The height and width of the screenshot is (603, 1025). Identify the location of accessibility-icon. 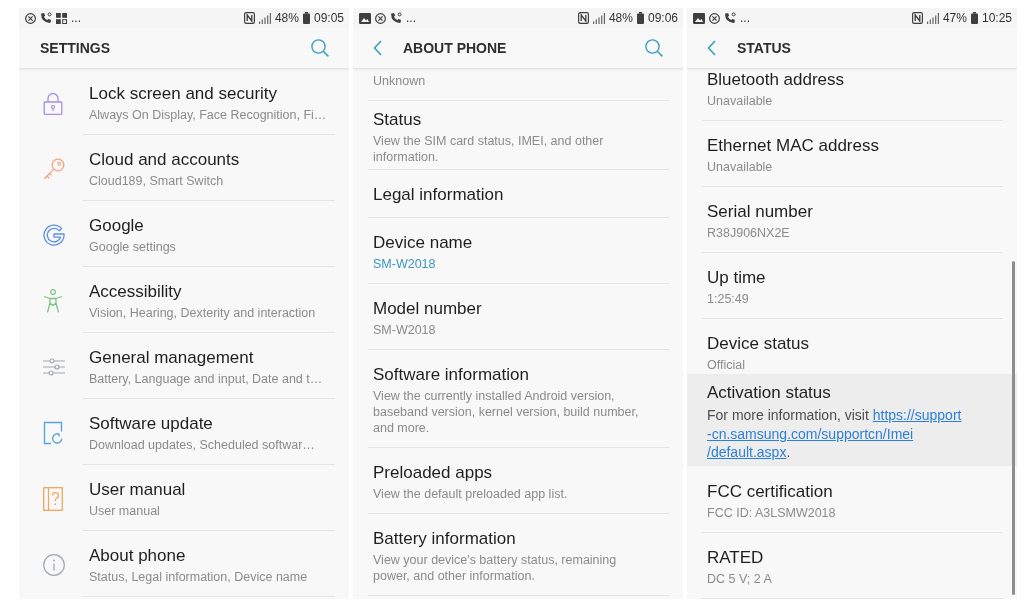
(53, 301).